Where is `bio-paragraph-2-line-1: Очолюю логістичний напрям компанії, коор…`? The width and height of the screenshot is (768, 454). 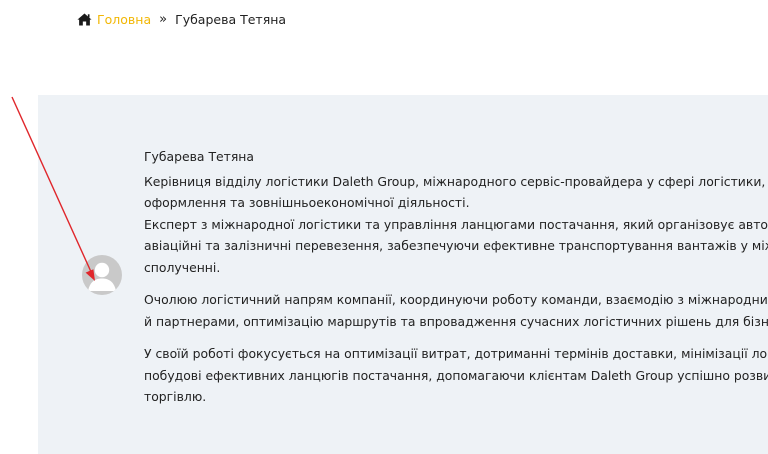 bio-paragraph-2-line-1: Очолюю логістичний напрям компанії, коор… is located at coordinates (456, 299).